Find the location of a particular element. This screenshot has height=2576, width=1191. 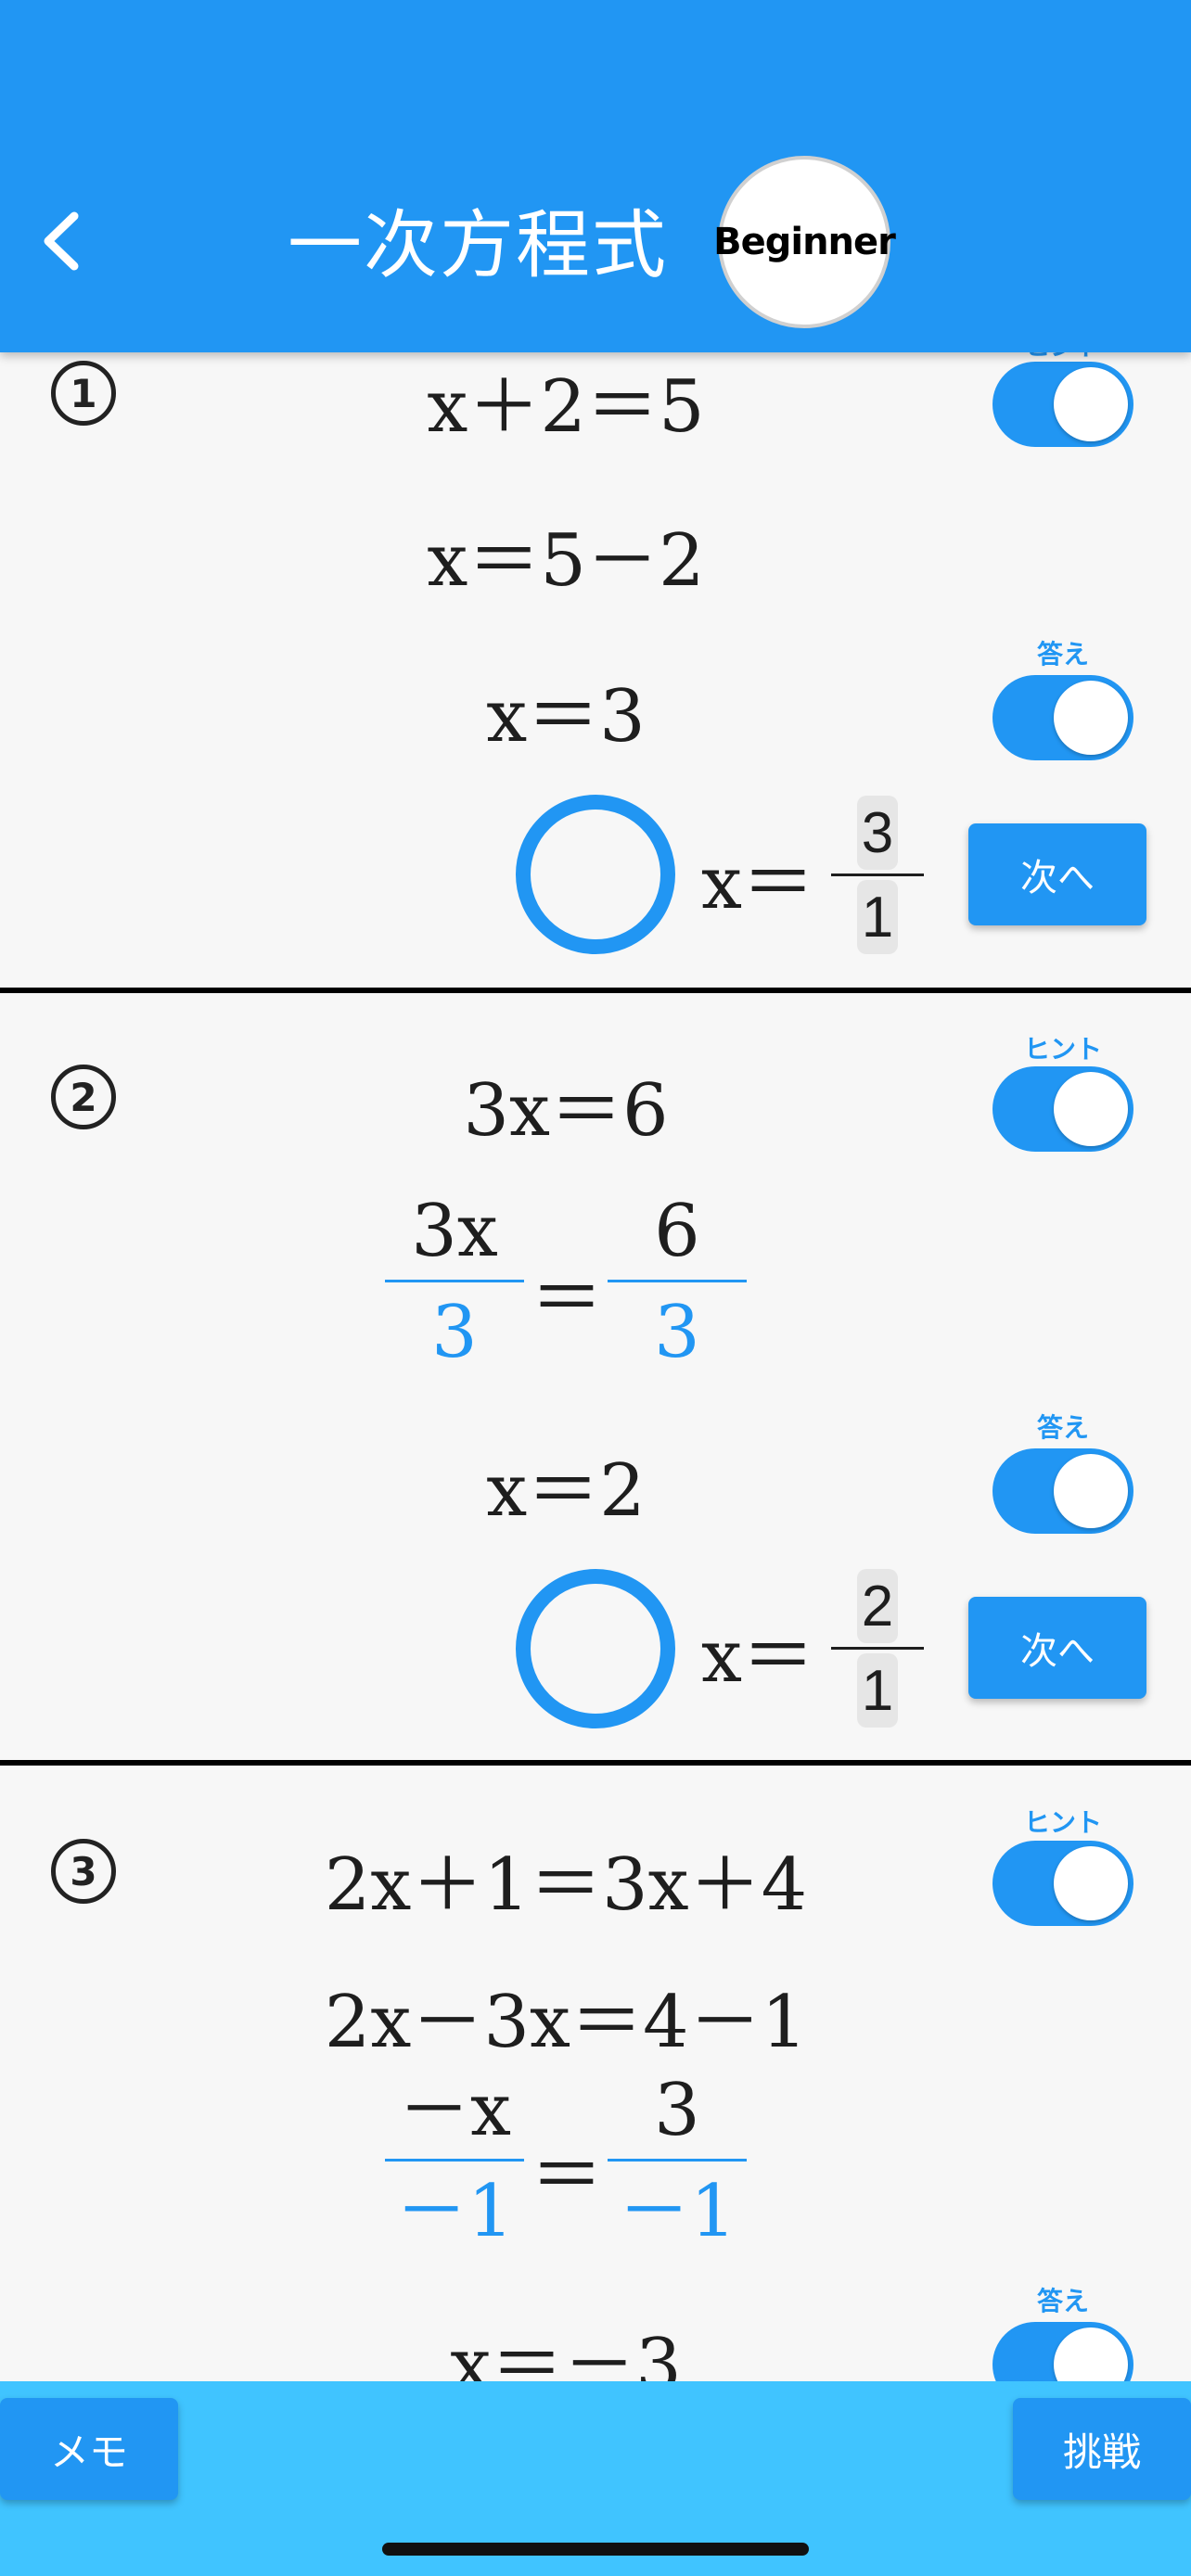

challenge-button: 挑戦 is located at coordinates (1102, 2449).